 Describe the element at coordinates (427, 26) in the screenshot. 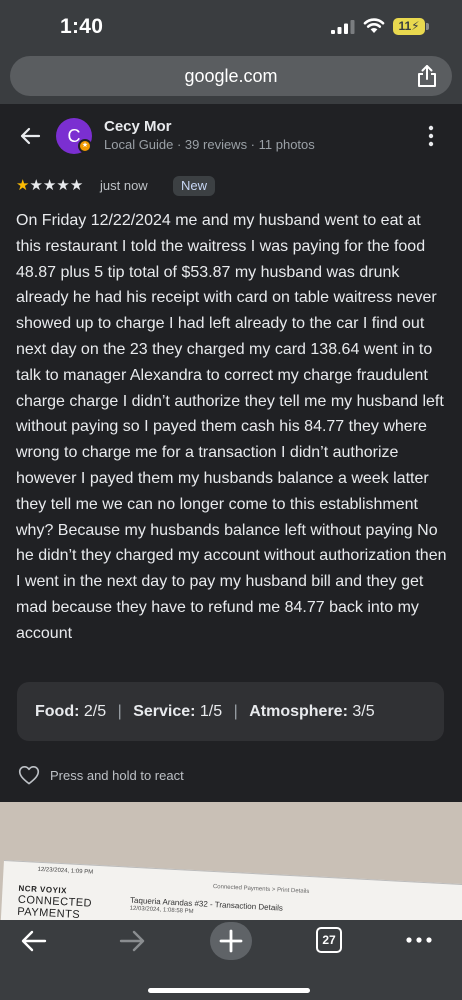

I see `battery-cap` at that location.